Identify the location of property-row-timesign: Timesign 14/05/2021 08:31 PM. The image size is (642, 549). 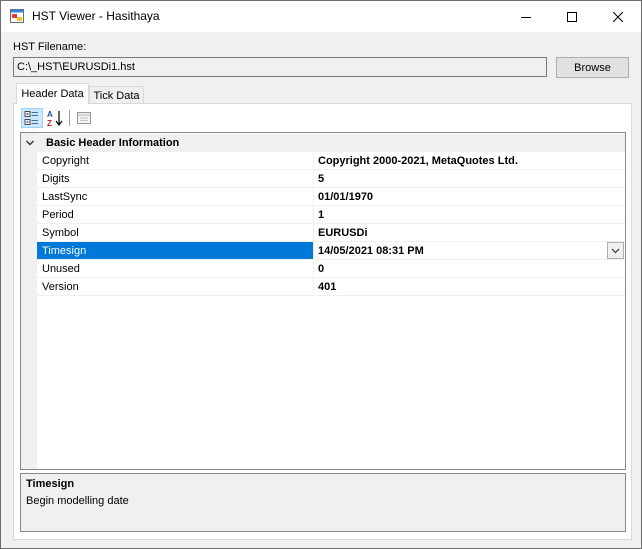
(331, 251).